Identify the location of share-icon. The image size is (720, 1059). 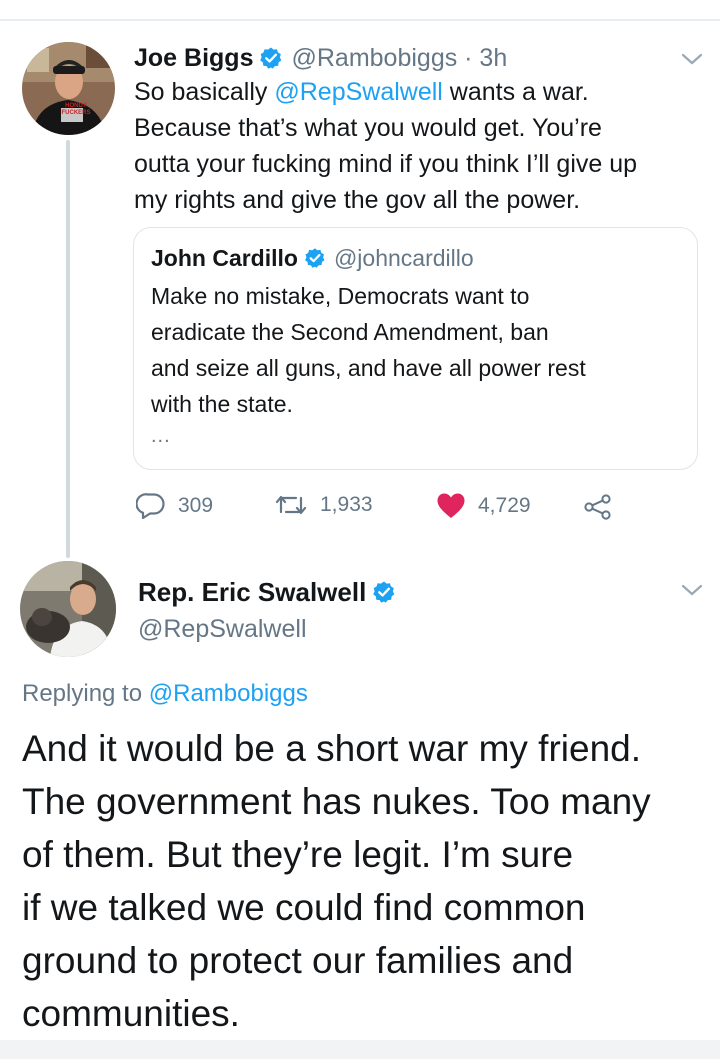
(597, 507).